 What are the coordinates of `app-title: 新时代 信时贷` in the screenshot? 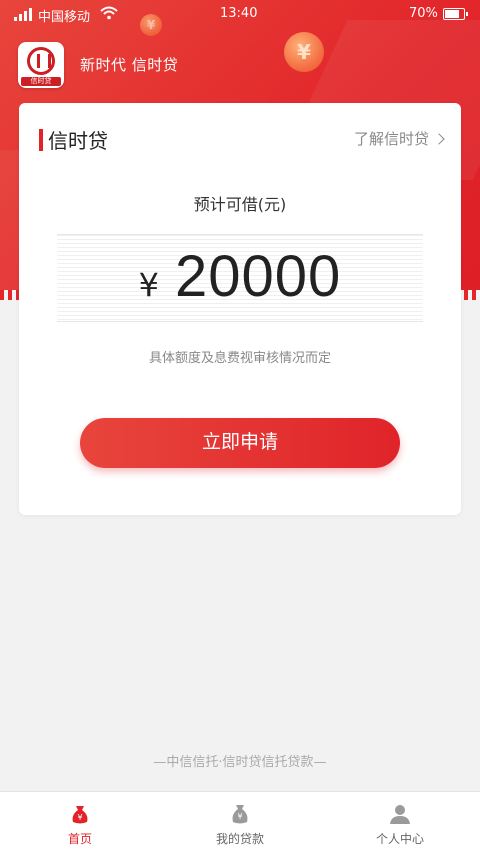 It's located at (129, 65).